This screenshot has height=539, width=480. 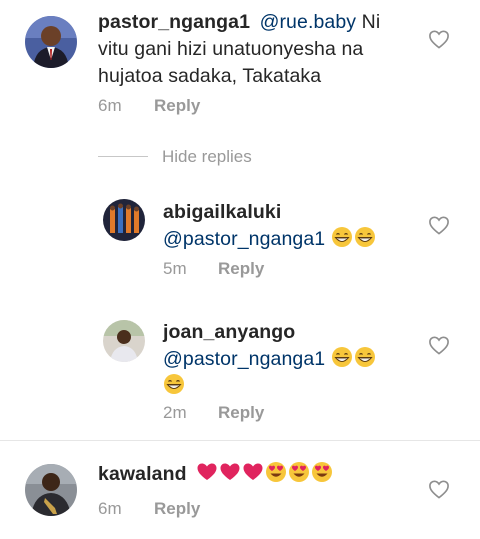 What do you see at coordinates (222, 212) in the screenshot?
I see `username: abigailkaluki` at bounding box center [222, 212].